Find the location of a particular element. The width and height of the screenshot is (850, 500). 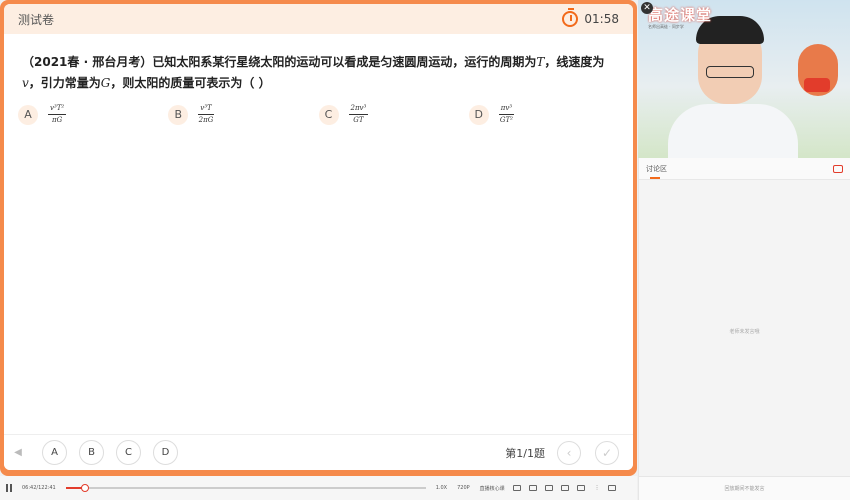

chat-input: 回放期间不能发言 is located at coordinates (744, 488).